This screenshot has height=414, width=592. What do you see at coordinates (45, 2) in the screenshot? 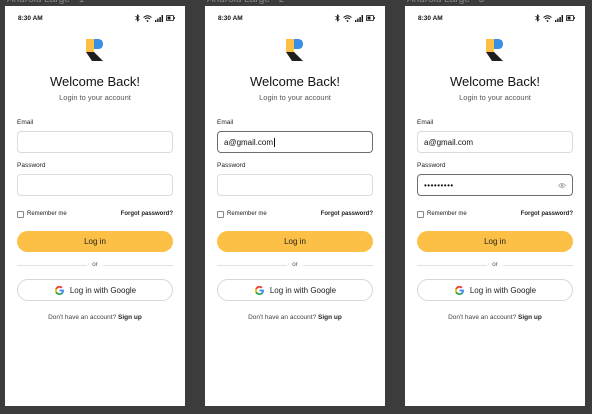
I see `frame-label: Android Large - 1` at bounding box center [45, 2].